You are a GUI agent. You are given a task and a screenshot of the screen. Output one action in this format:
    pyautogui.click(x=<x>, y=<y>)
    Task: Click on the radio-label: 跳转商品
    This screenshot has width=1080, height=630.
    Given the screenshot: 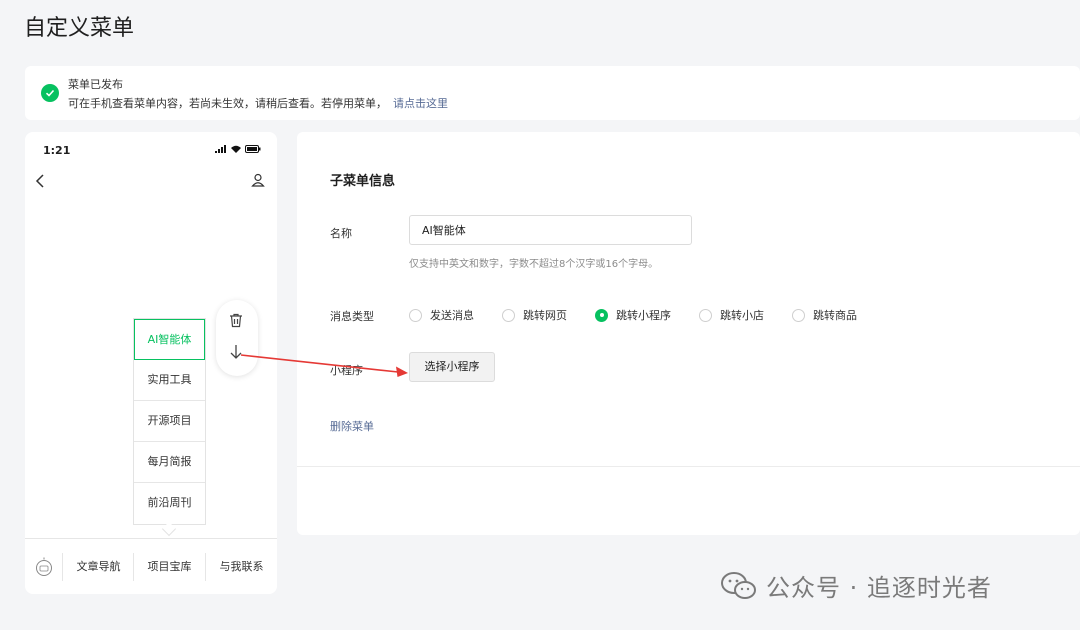 What is the action you would take?
    pyautogui.click(x=835, y=315)
    